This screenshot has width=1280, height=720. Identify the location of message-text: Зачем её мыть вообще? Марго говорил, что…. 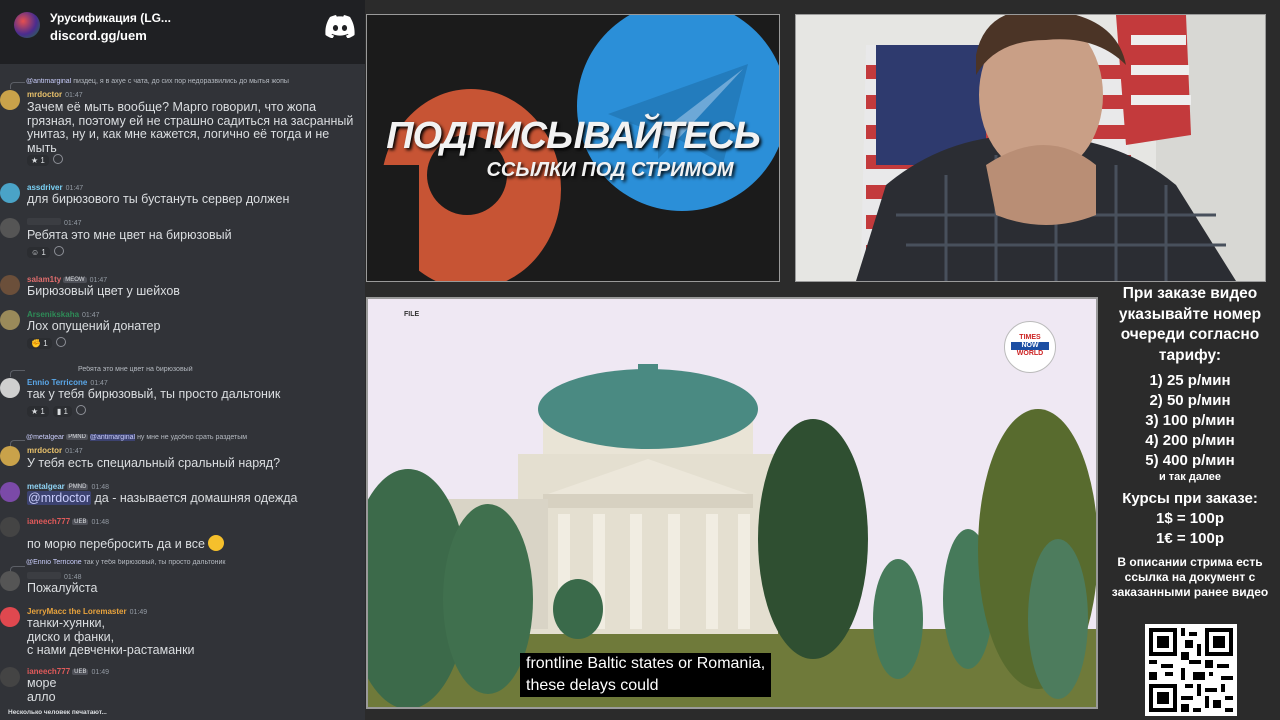
(190, 127).